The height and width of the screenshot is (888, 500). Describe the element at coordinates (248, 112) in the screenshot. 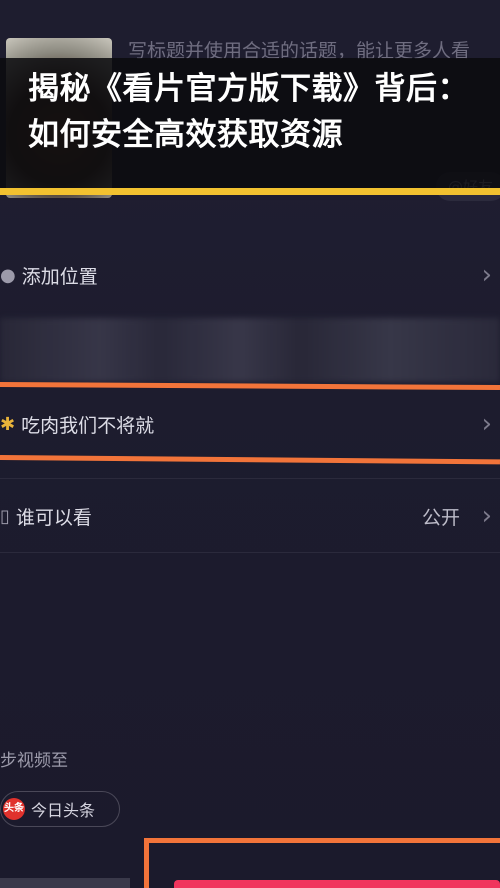

I see `headline-text: 揭秘《看片官方版下载》背后：如何安全高效获取资源` at that location.